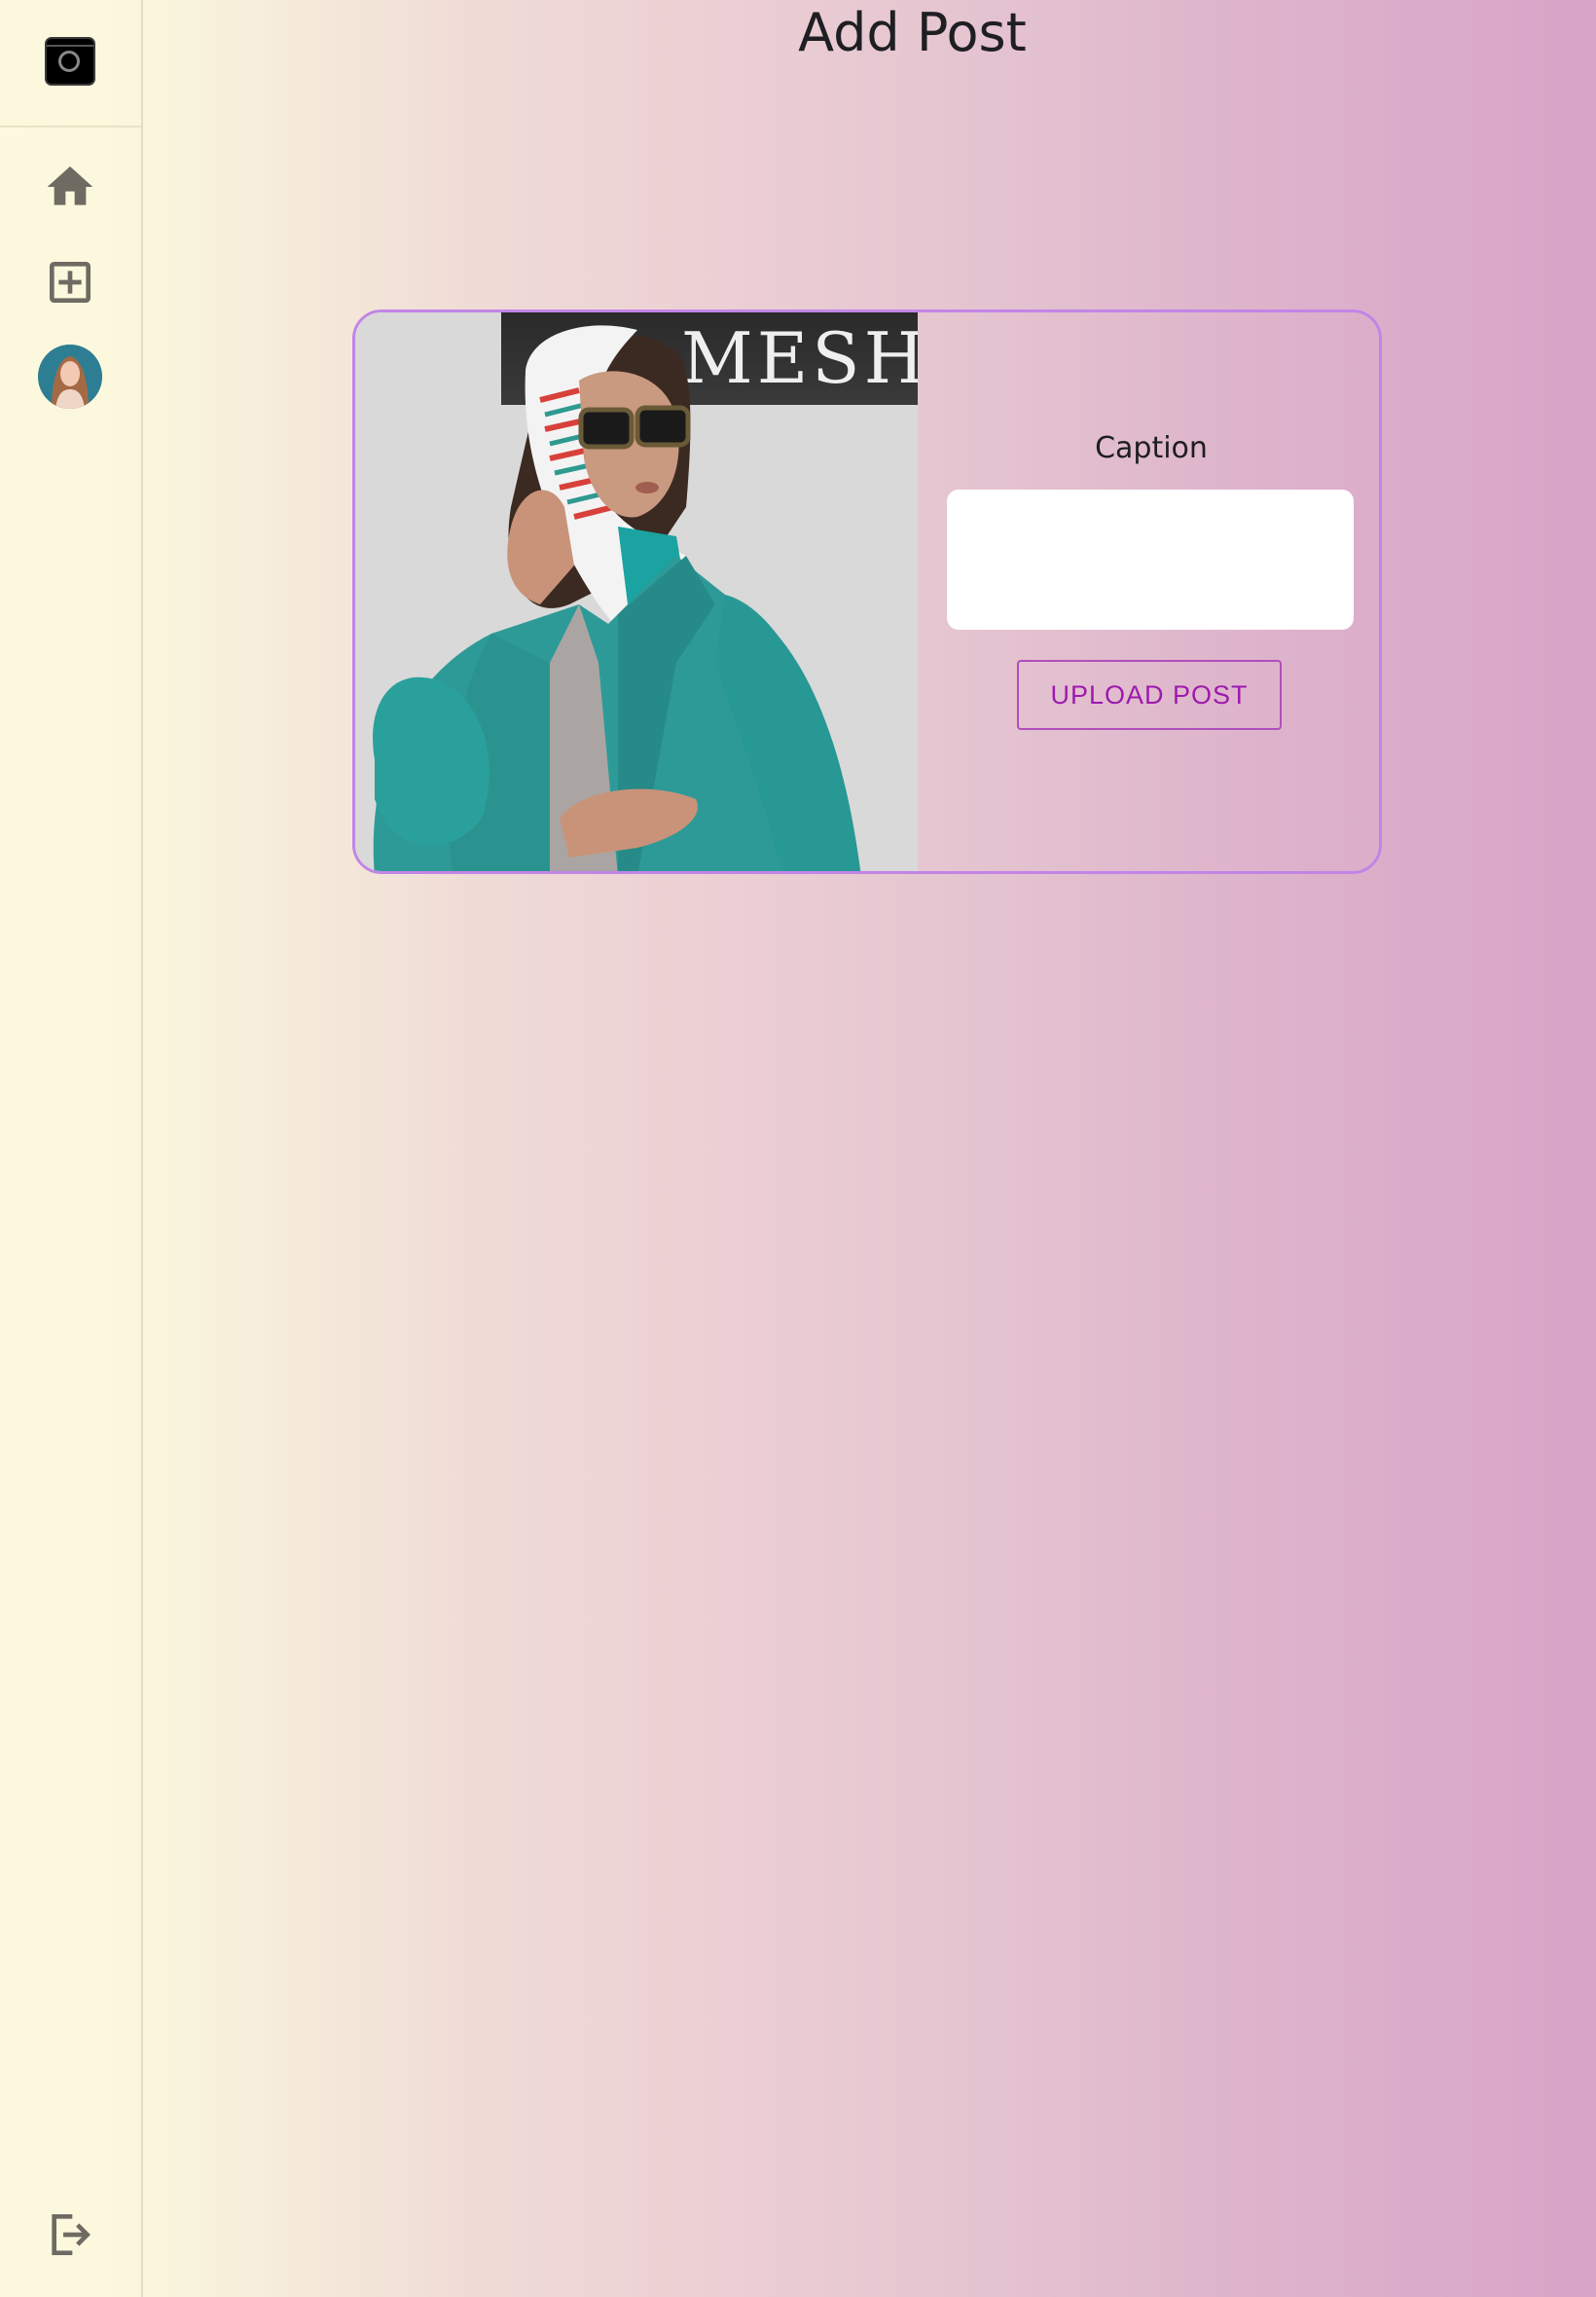  What do you see at coordinates (70, 187) in the screenshot?
I see `home-icon` at bounding box center [70, 187].